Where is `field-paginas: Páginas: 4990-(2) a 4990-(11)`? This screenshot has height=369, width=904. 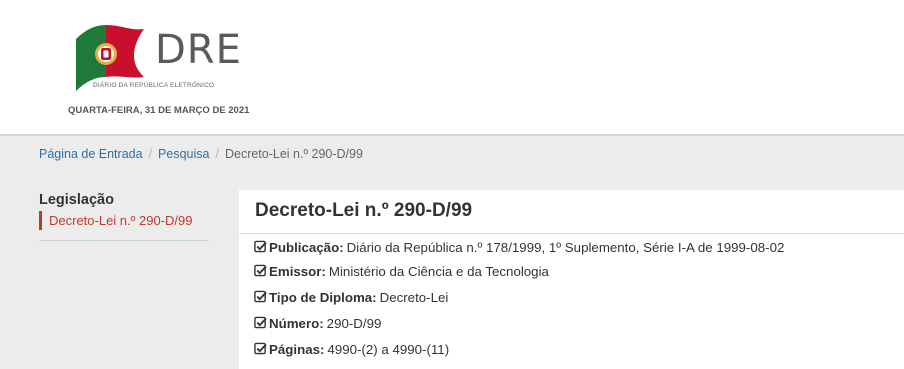
field-paginas: Páginas: 4990-(2) a 4990-(11) is located at coordinates (351, 349).